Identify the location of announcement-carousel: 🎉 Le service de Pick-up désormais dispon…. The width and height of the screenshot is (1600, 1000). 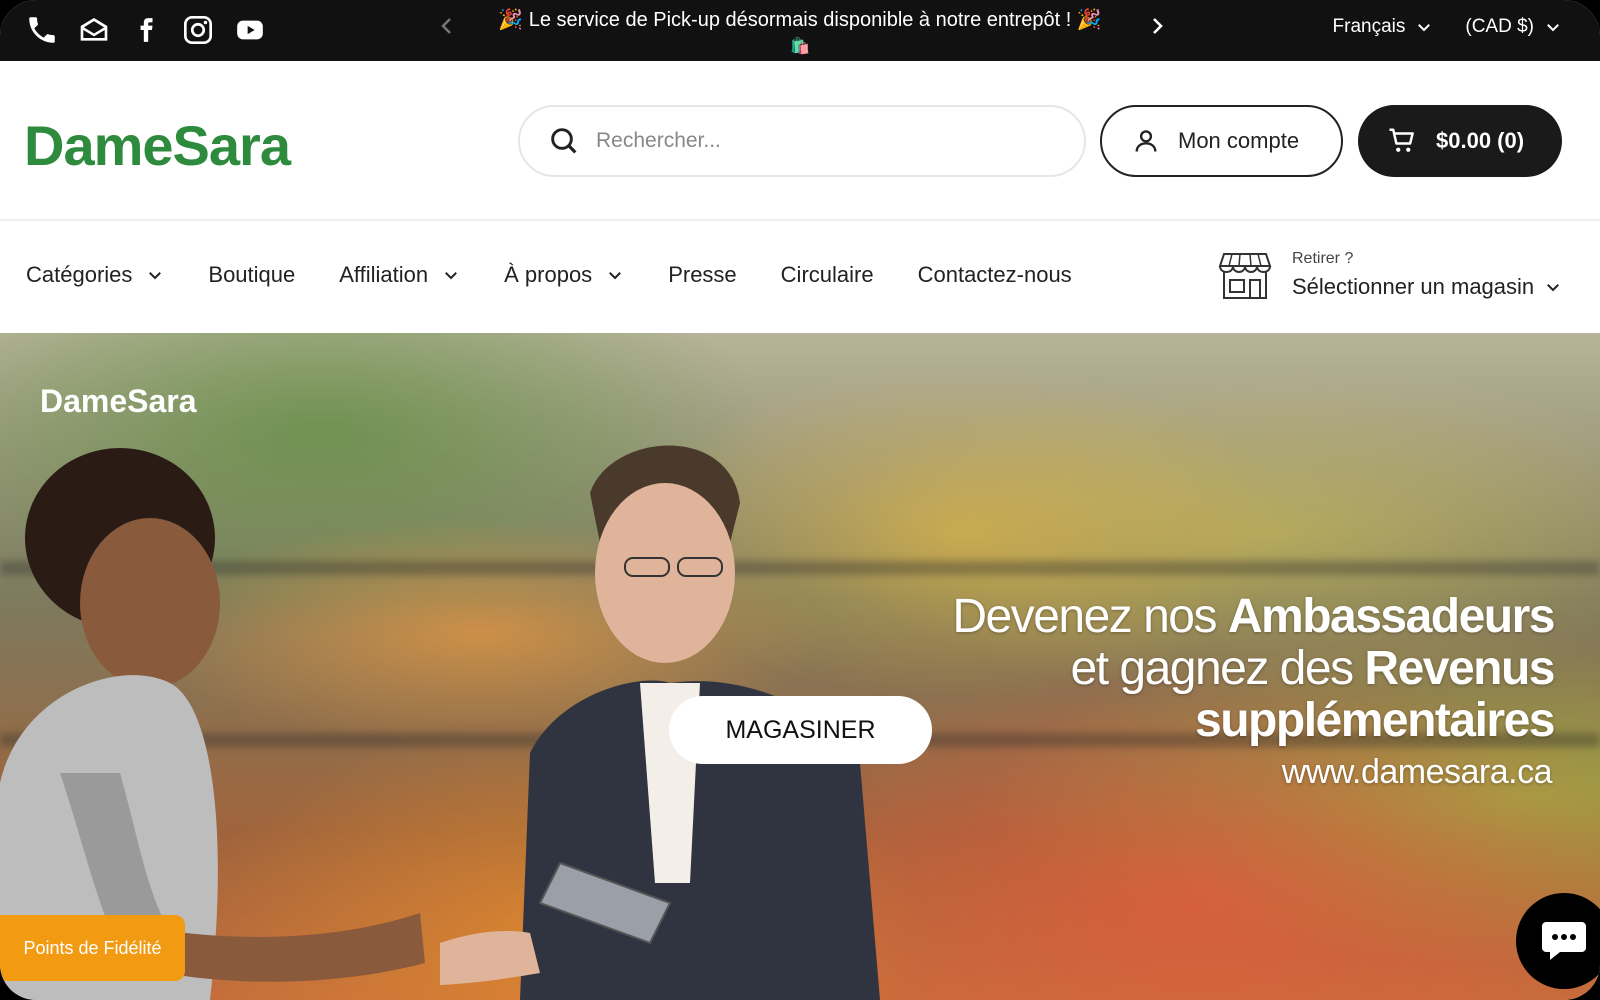
(800, 31).